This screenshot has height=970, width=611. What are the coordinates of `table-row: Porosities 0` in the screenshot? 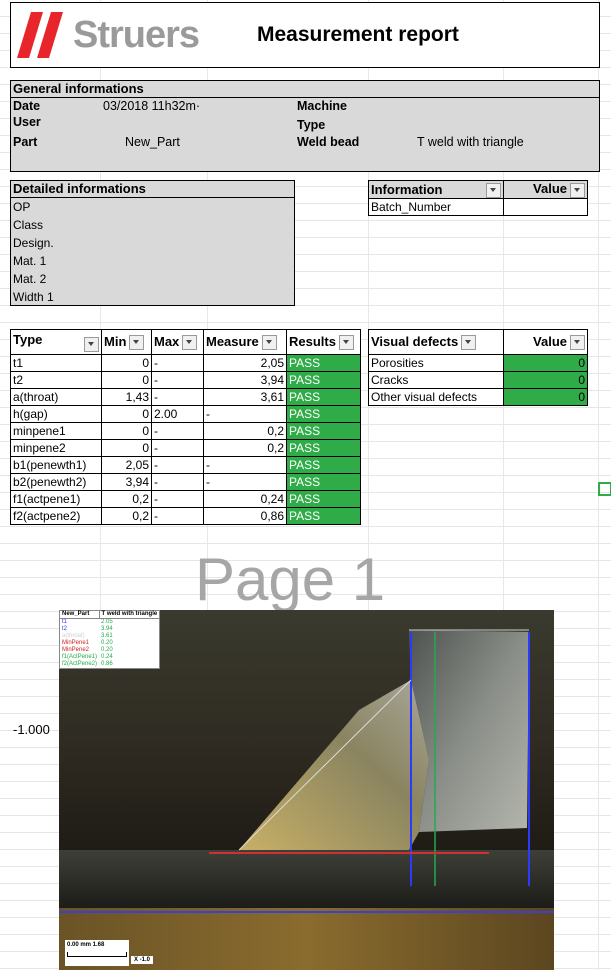 It's located at (478, 363).